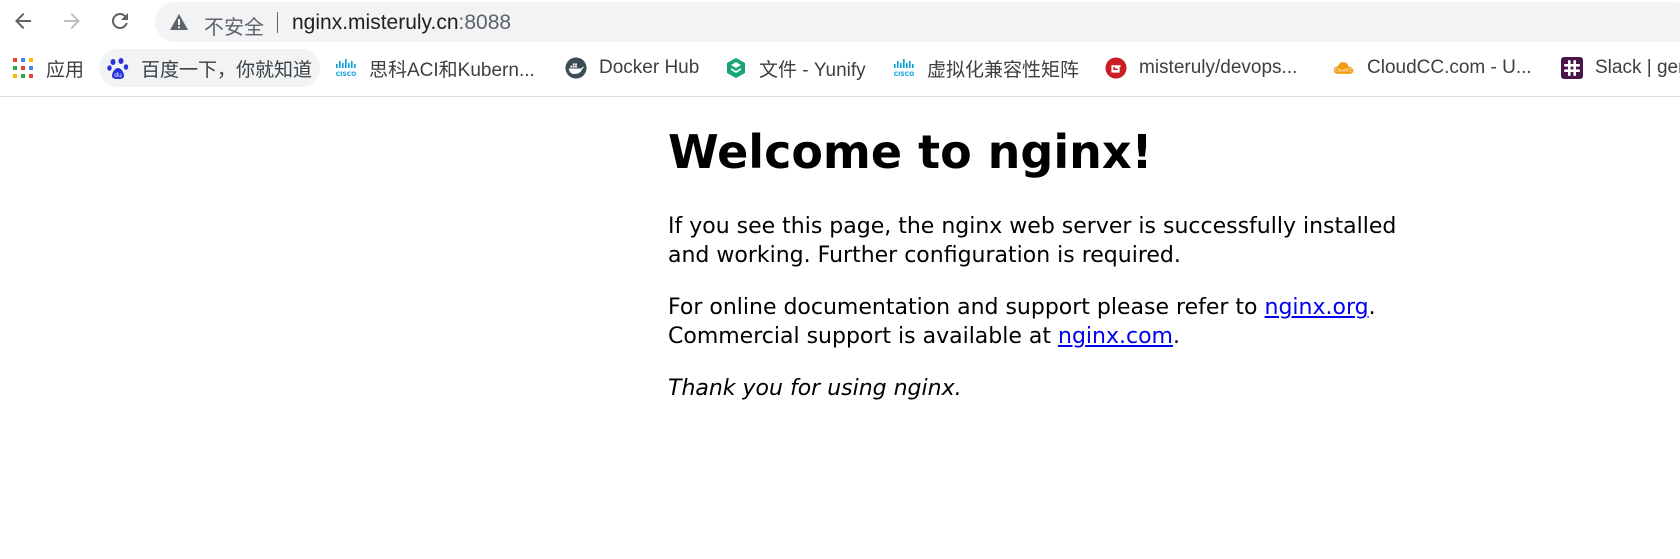  I want to click on arrow-left-icon, so click(23, 21).